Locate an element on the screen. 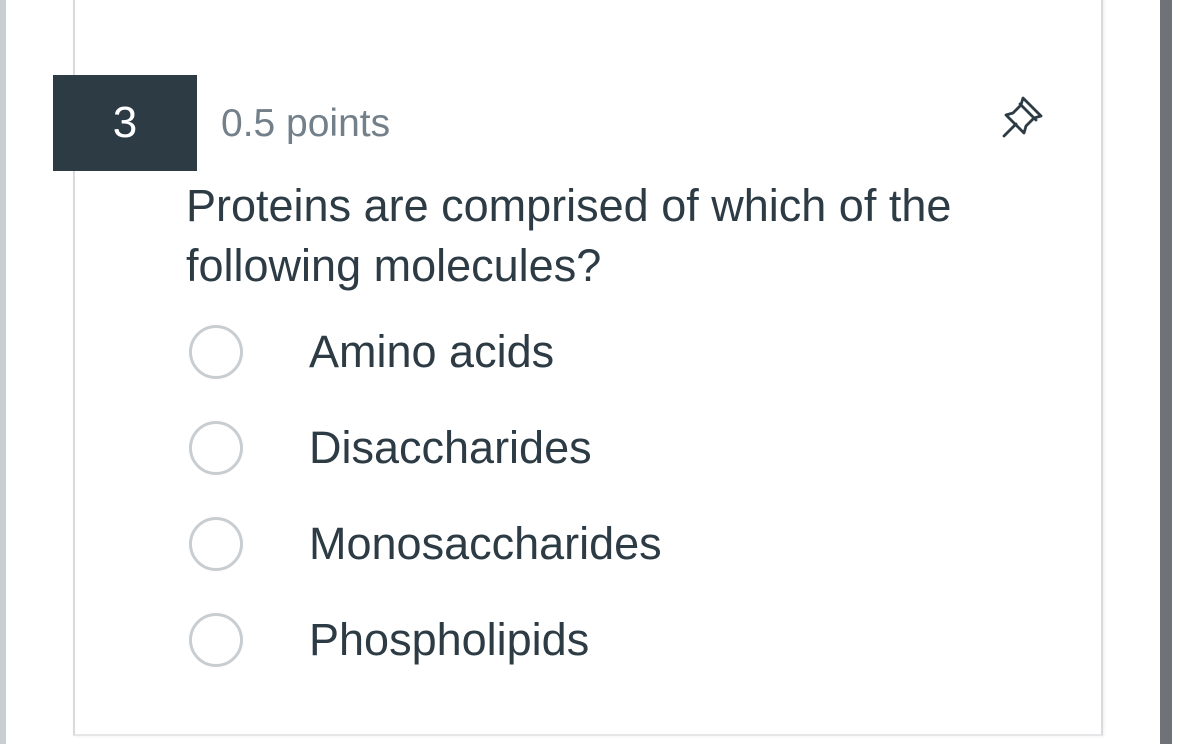  answer-option-label: Disaccharides is located at coordinates (450, 448).